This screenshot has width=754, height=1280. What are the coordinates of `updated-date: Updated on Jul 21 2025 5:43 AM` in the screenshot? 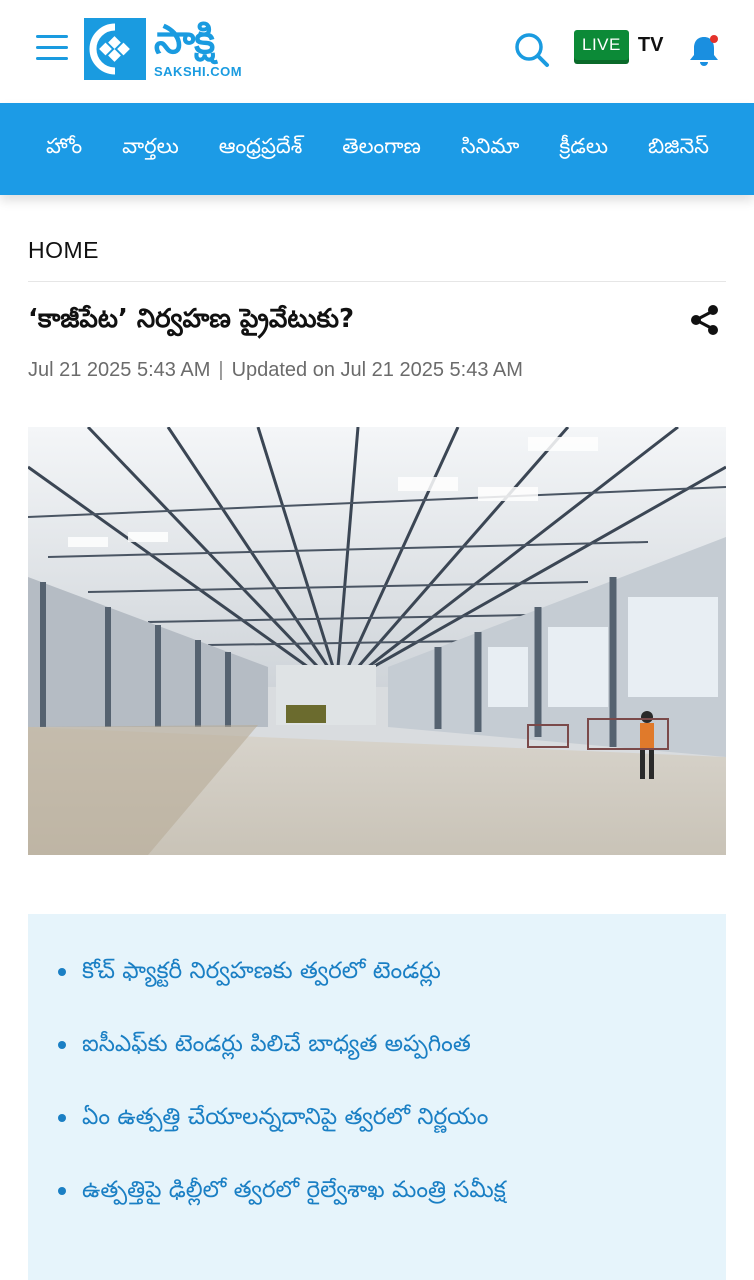 It's located at (377, 370).